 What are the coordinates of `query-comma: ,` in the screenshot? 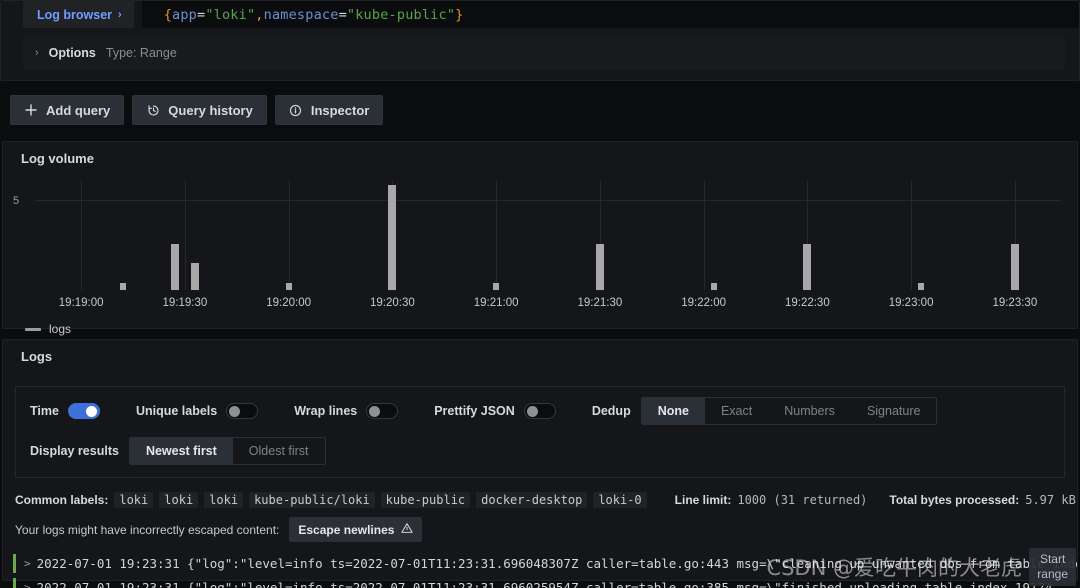 It's located at (259, 14).